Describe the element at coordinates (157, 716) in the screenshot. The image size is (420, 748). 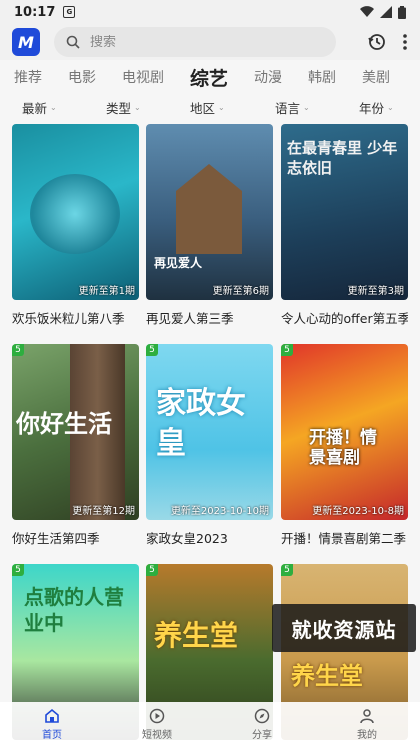
I see `play-icon` at that location.